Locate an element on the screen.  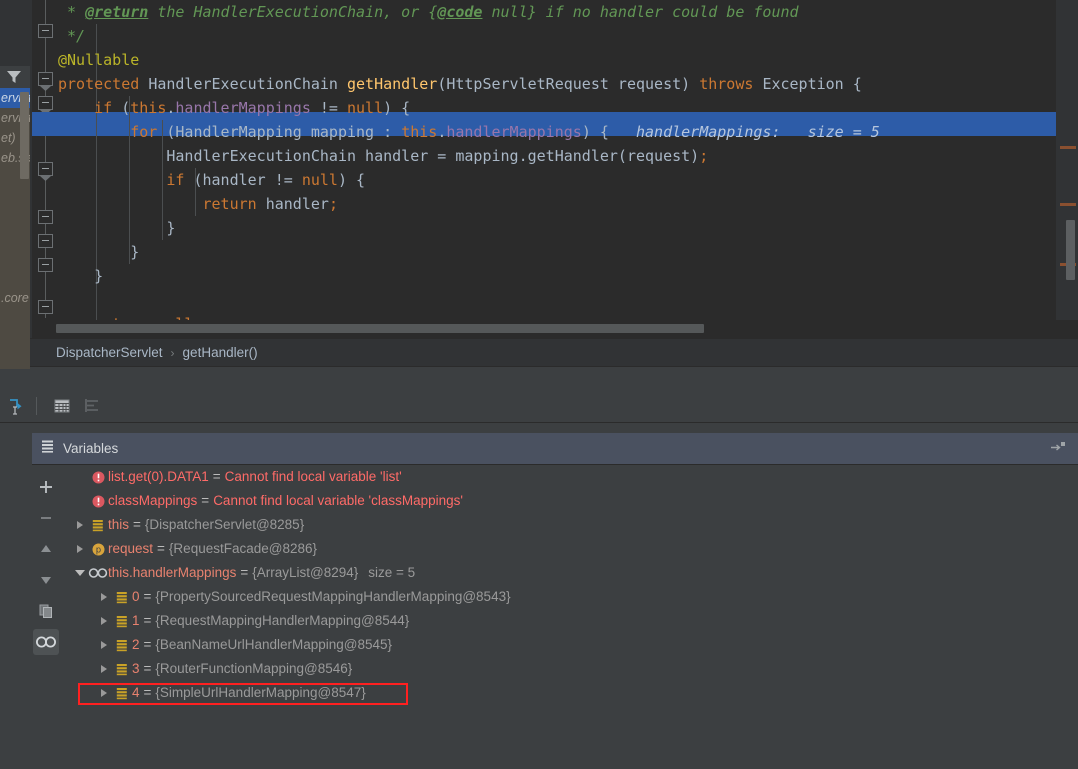
parameter-icon: p is located at coordinates (98, 549).